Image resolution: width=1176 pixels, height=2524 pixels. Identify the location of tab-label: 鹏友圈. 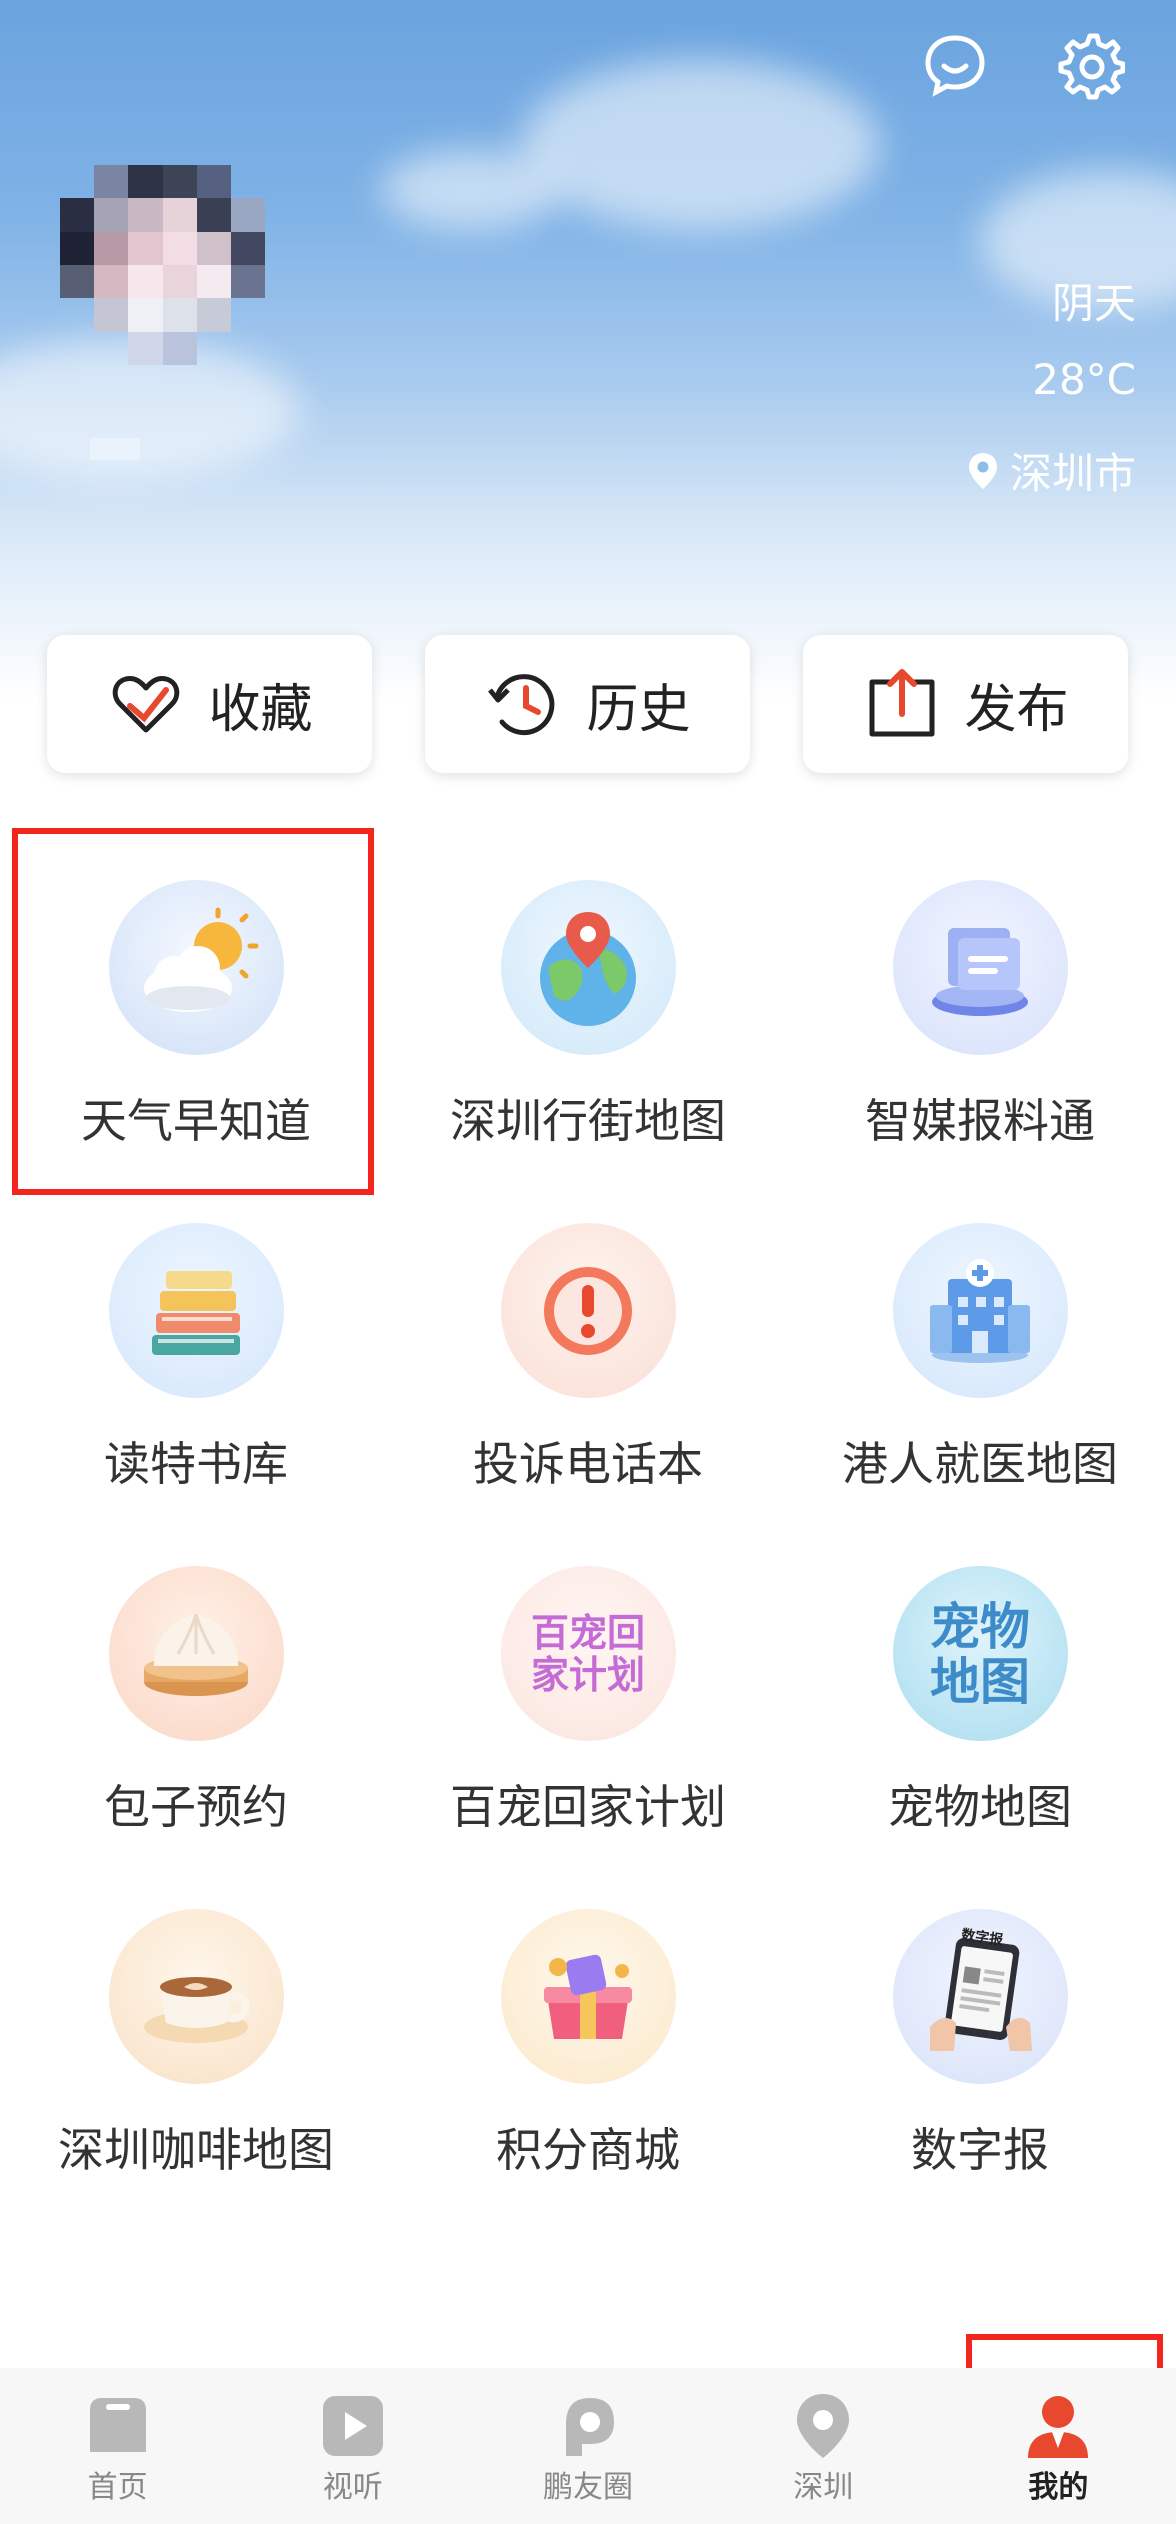
(588, 2487).